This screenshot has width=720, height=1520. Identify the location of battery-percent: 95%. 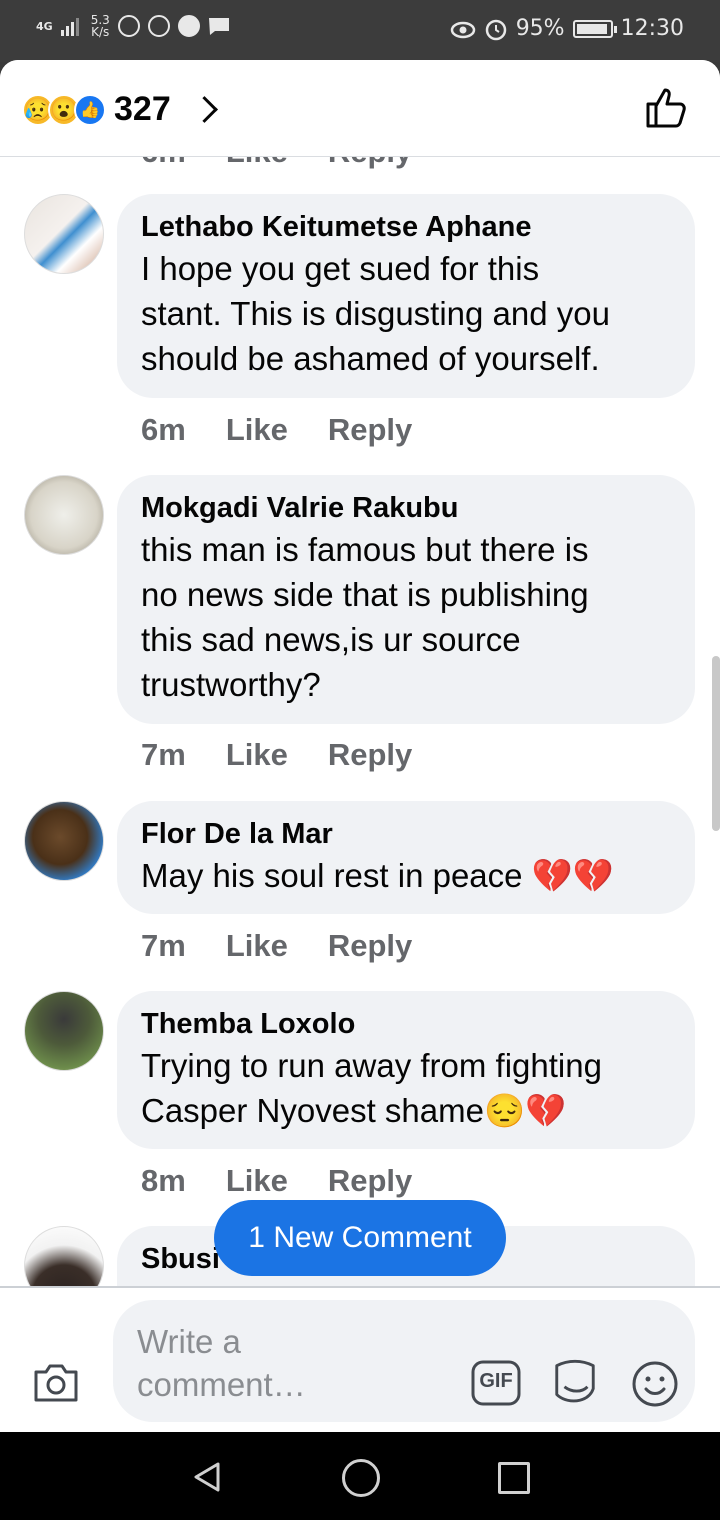
(540, 28).